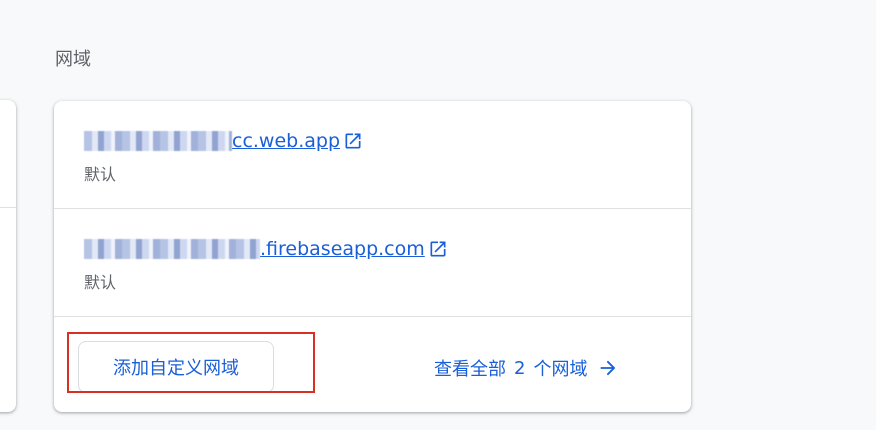  What do you see at coordinates (560, 369) in the screenshot?
I see `view-all-suffix: 个网域` at bounding box center [560, 369].